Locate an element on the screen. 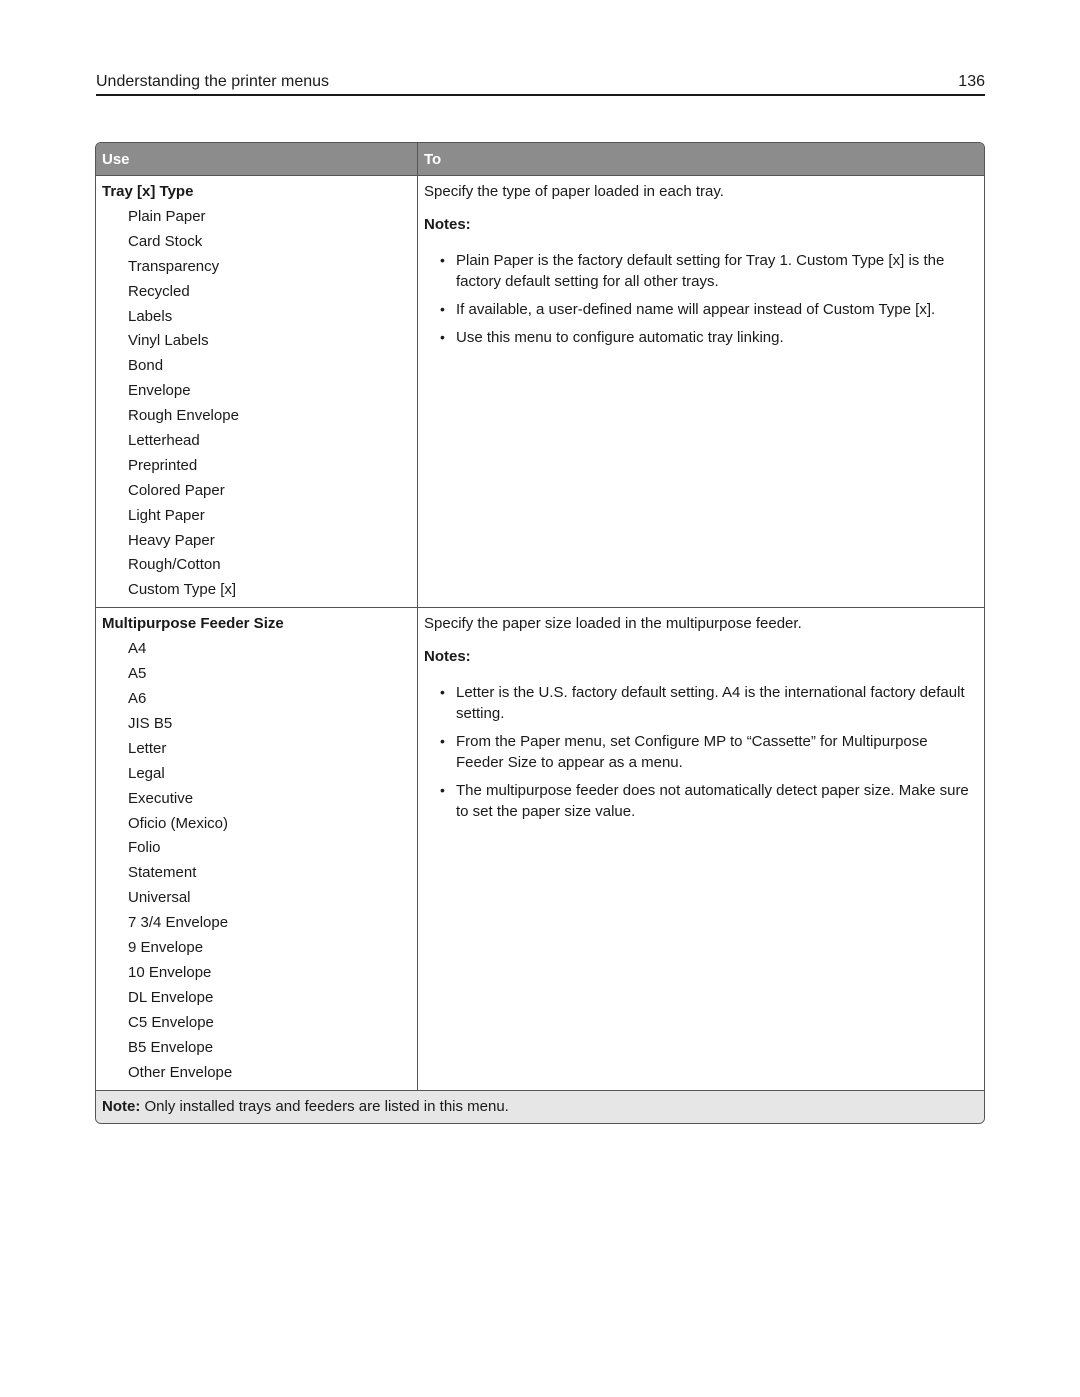  setting-name: Tray [x] Type is located at coordinates (148, 191).